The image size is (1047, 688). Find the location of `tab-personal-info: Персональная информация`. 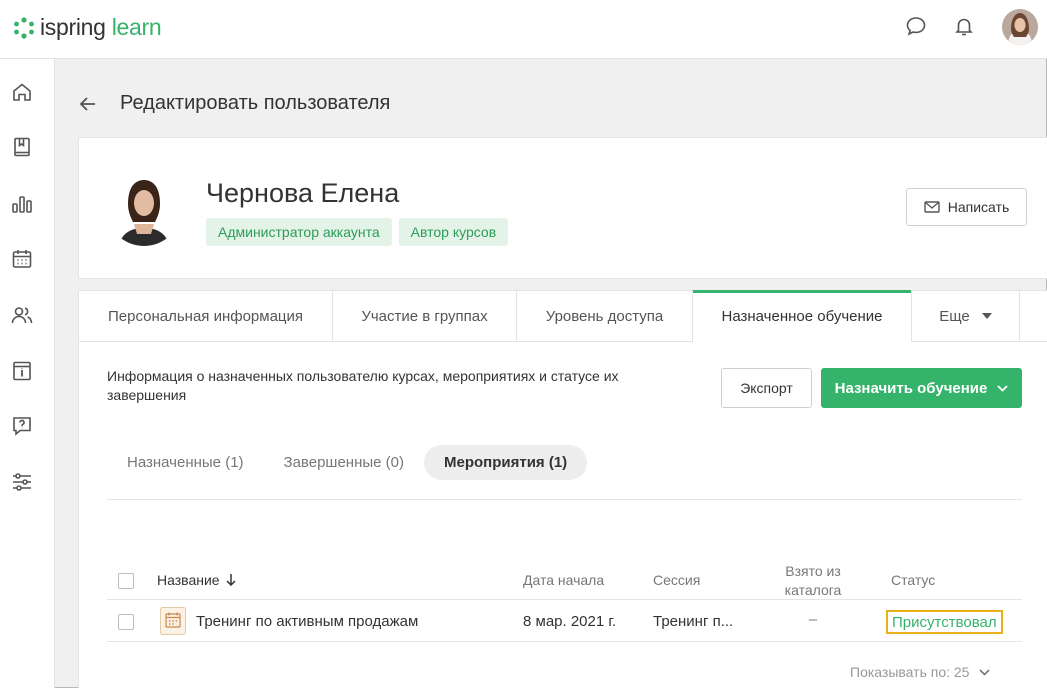

tab-personal-info: Персональная информация is located at coordinates (206, 316).